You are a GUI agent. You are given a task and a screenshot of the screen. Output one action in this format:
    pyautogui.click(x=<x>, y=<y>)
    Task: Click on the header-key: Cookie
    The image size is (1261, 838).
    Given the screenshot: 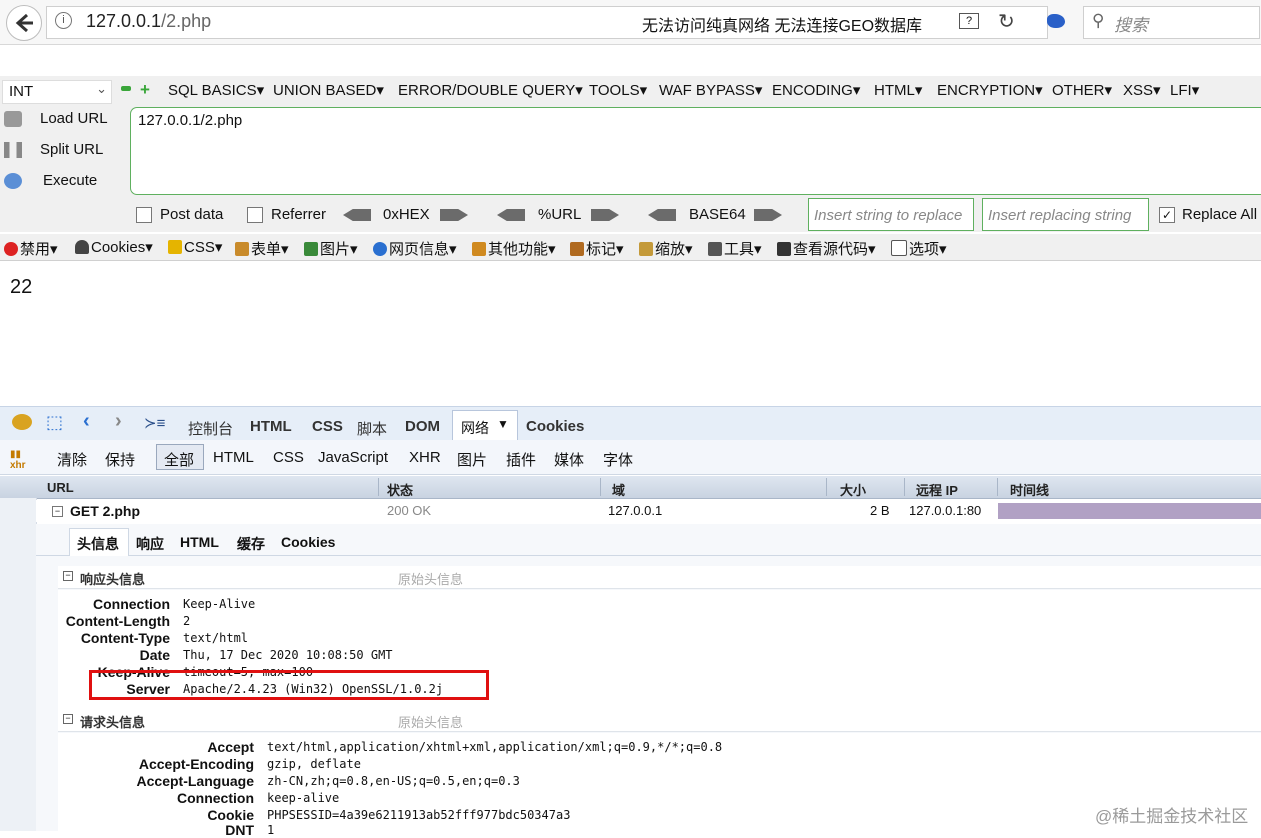 What is the action you would take?
    pyautogui.click(x=230, y=815)
    